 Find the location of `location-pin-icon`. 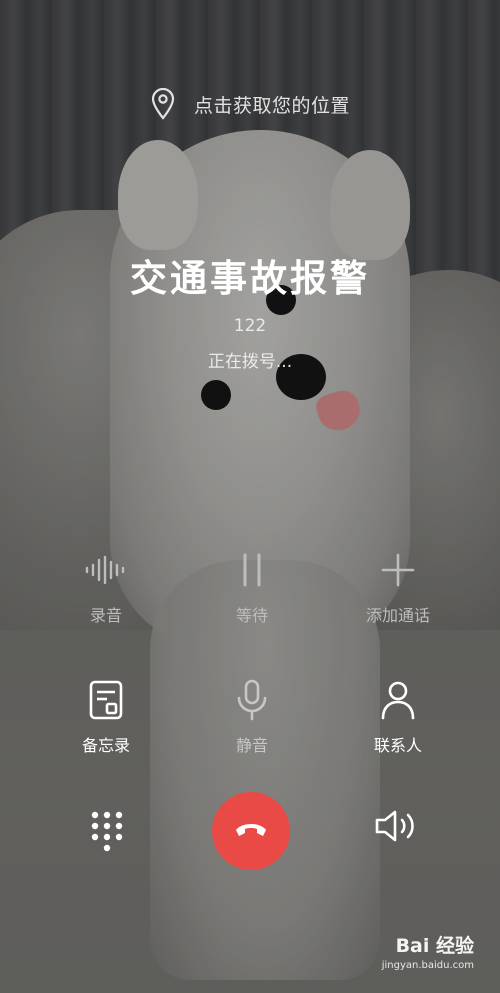

location-pin-icon is located at coordinates (163, 104).